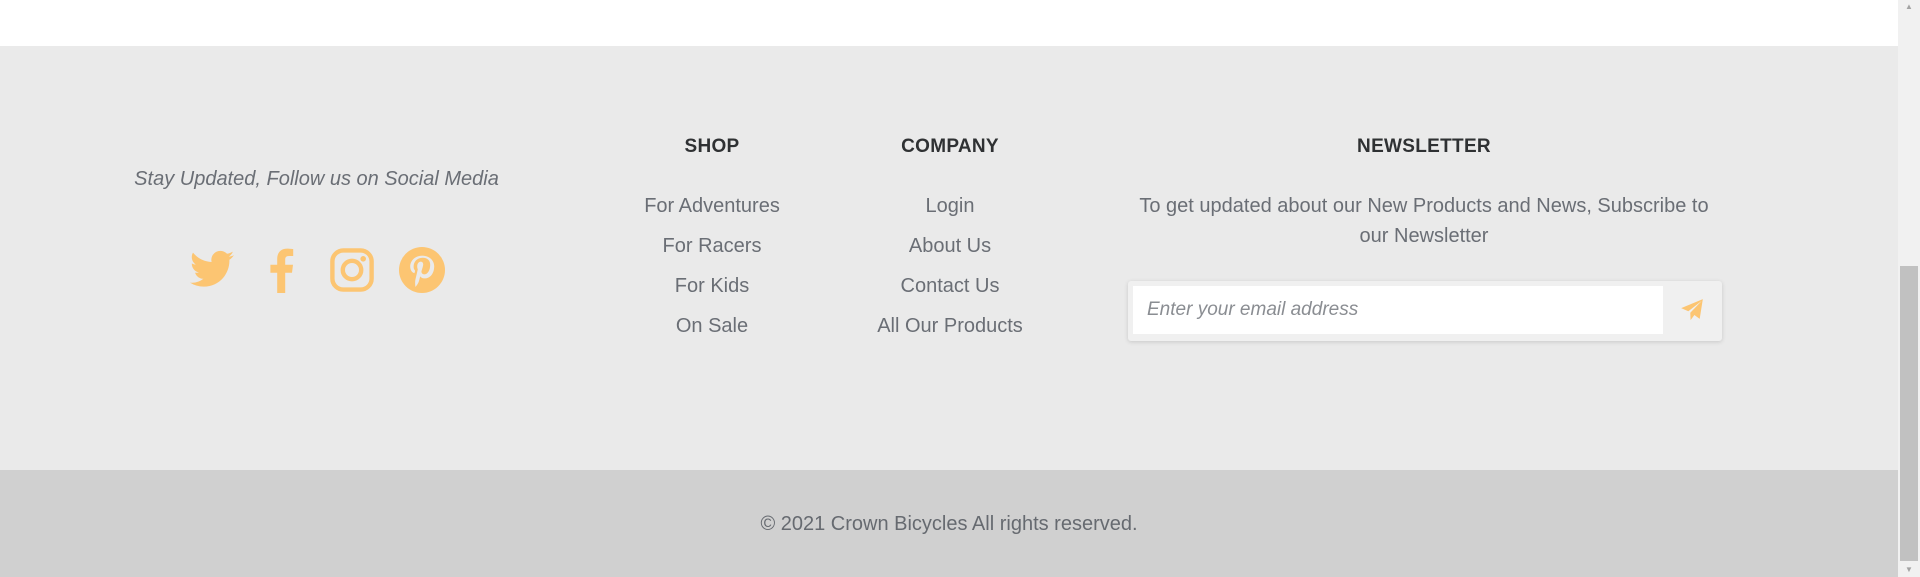 This screenshot has height=577, width=1920. Describe the element at coordinates (712, 146) in the screenshot. I see `shop-heading: SHOP` at that location.